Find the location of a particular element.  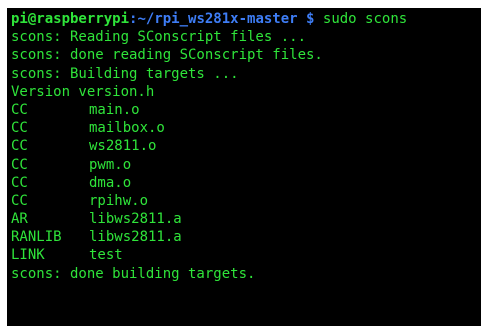

build-step-line: CC mailbox.o is located at coordinates (246, 128).